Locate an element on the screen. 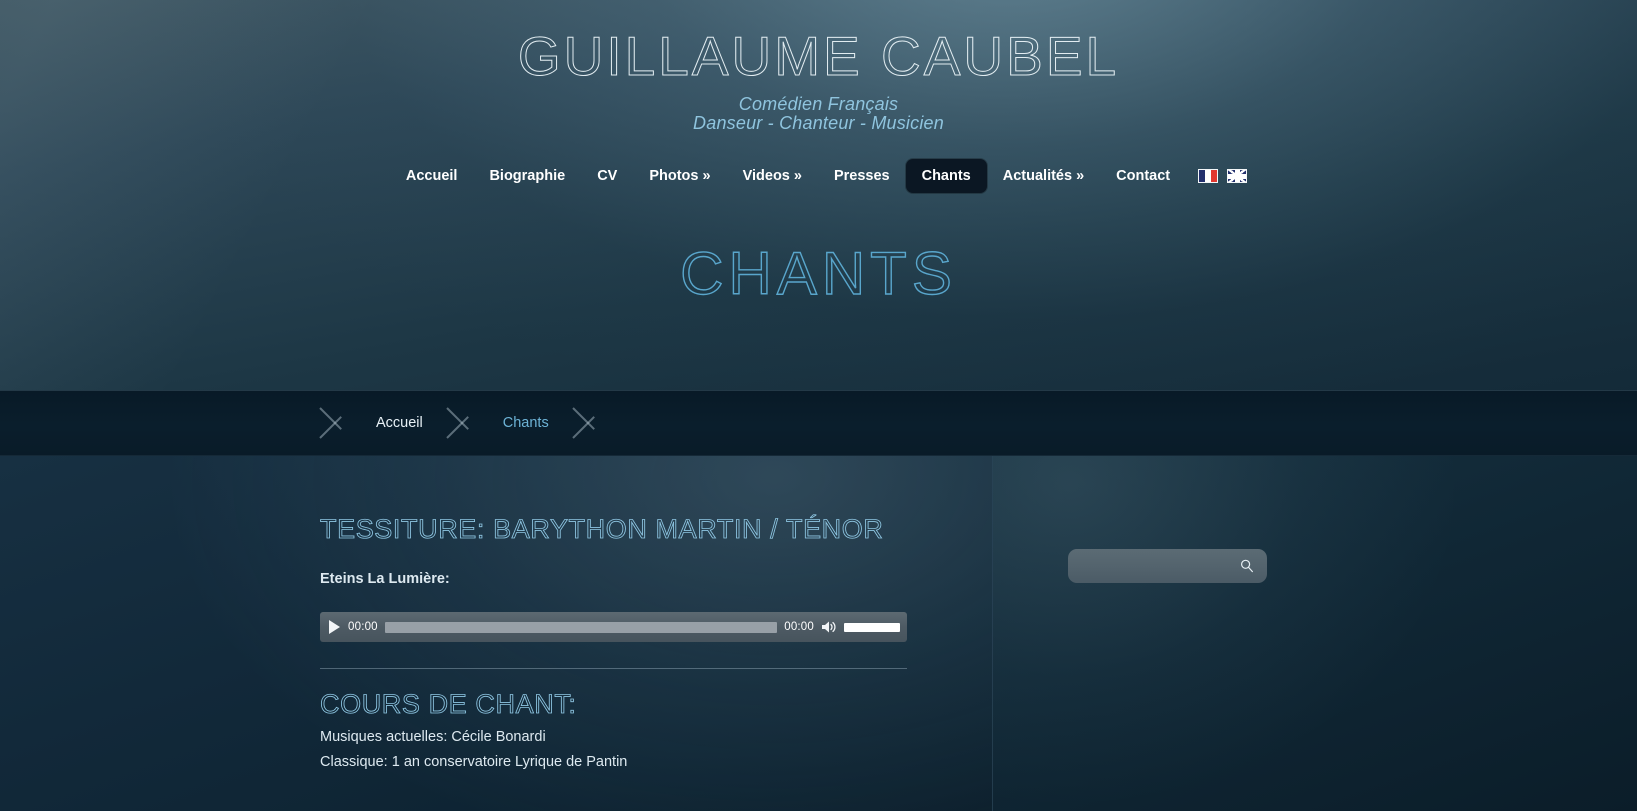 This screenshot has width=1637, height=811. track-label: Eteins La Lumière: is located at coordinates (385, 579).